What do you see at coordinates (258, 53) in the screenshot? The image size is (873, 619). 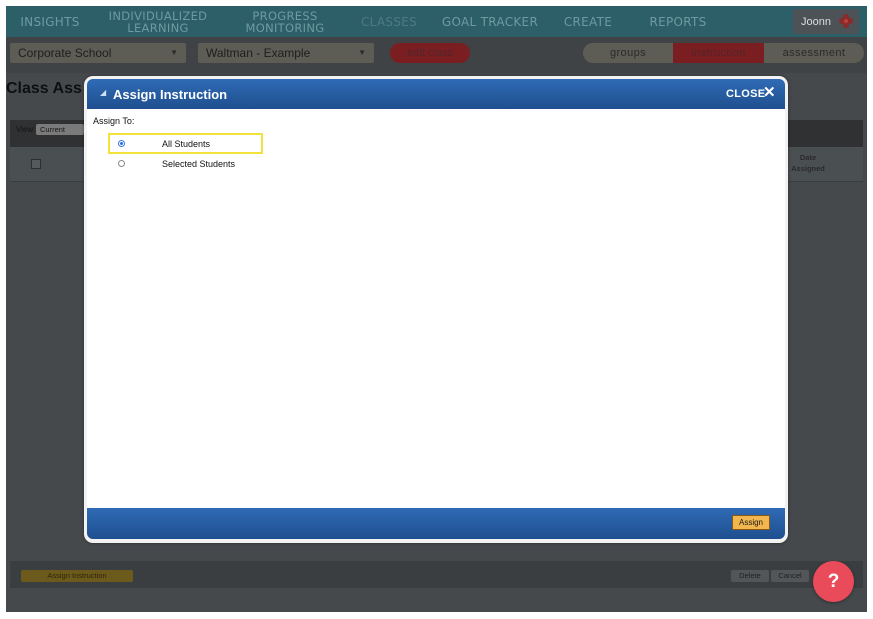 I see `class-select-value: Waltman - Example` at bounding box center [258, 53].